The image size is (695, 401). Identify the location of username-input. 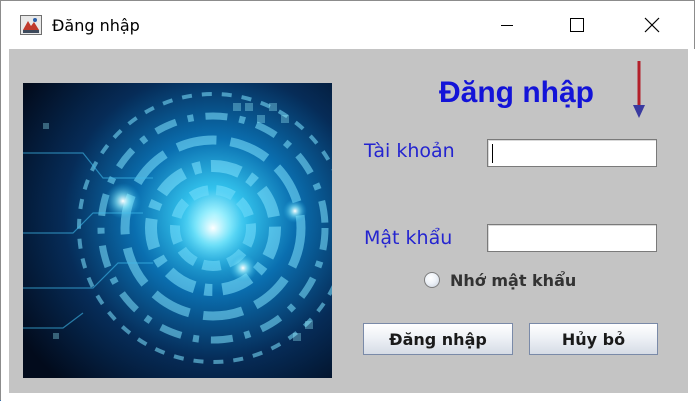
(572, 153).